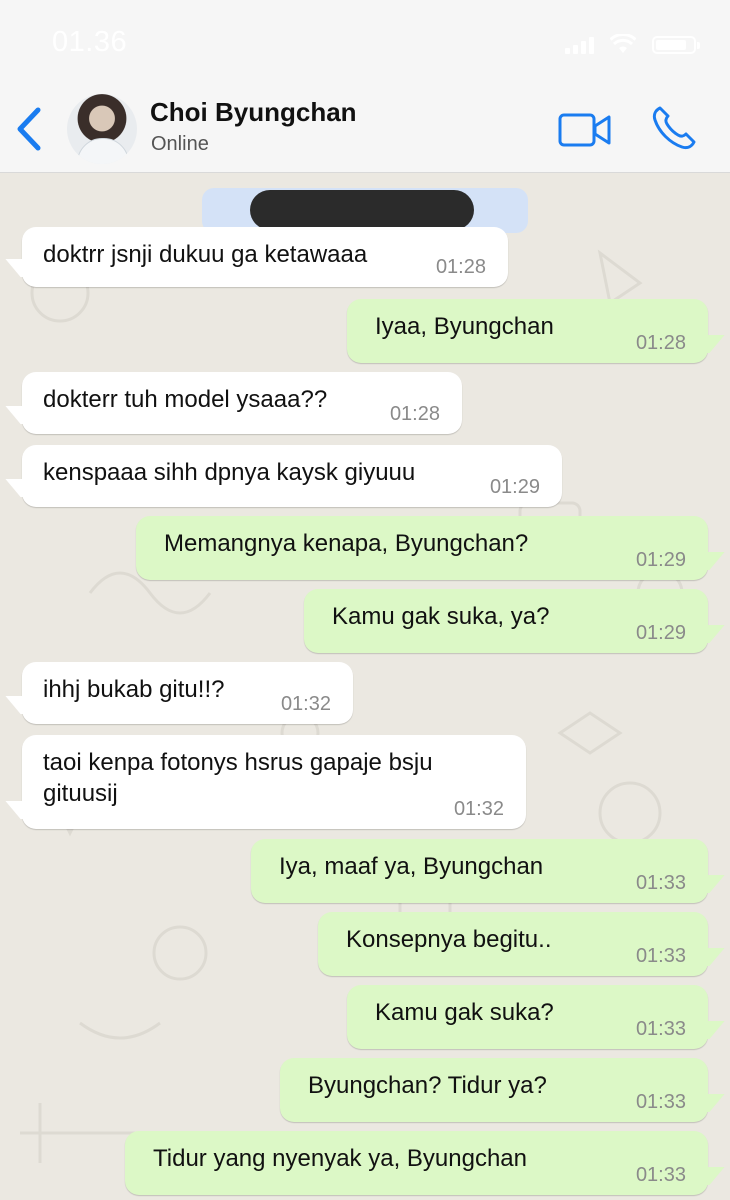 This screenshot has width=730, height=1200. What do you see at coordinates (102, 129) in the screenshot?
I see `contact-avatar` at bounding box center [102, 129].